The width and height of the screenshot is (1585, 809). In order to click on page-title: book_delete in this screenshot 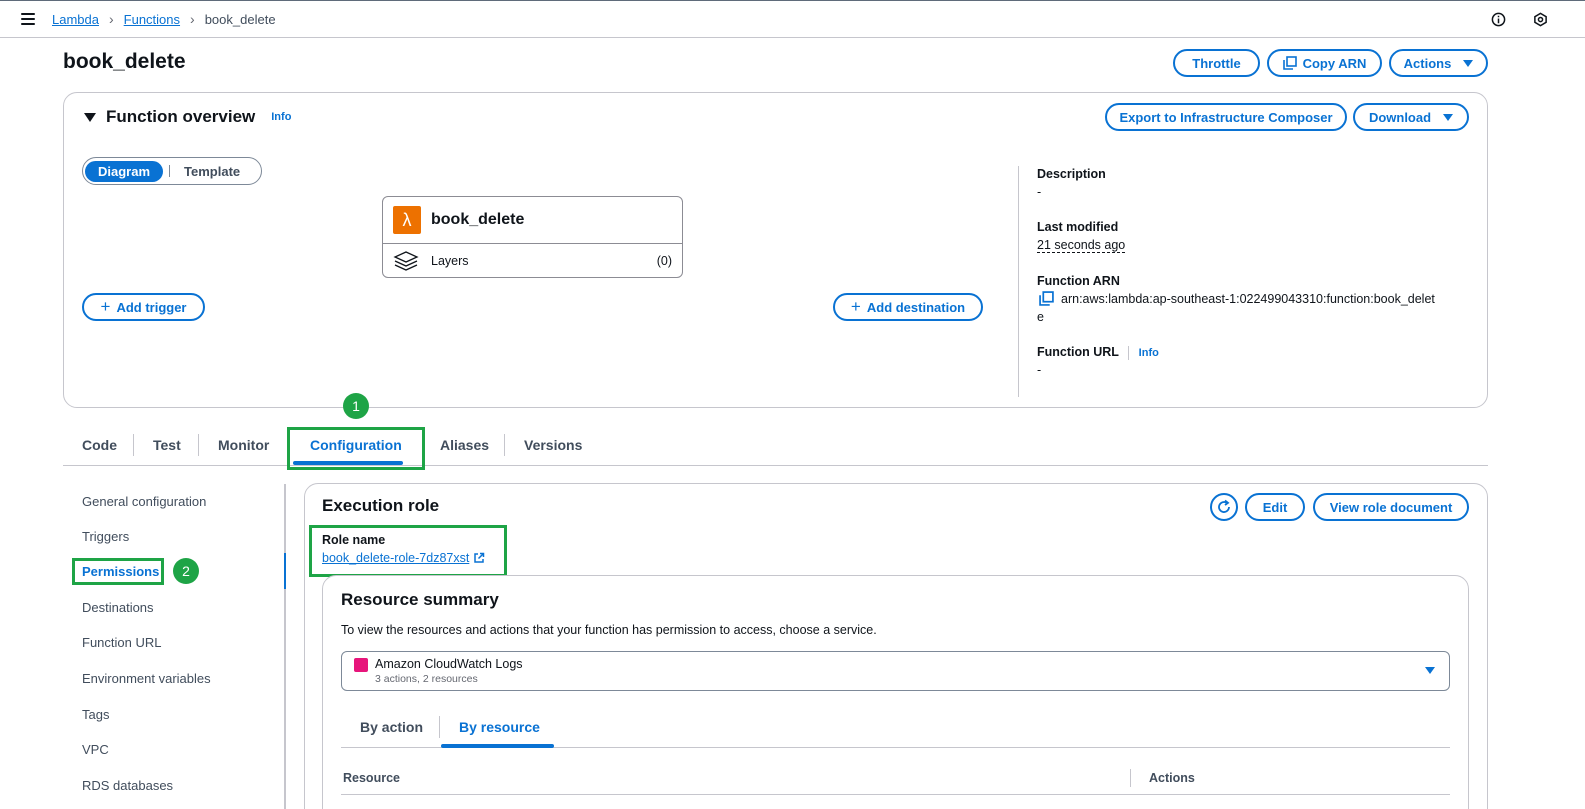, I will do `click(124, 61)`.